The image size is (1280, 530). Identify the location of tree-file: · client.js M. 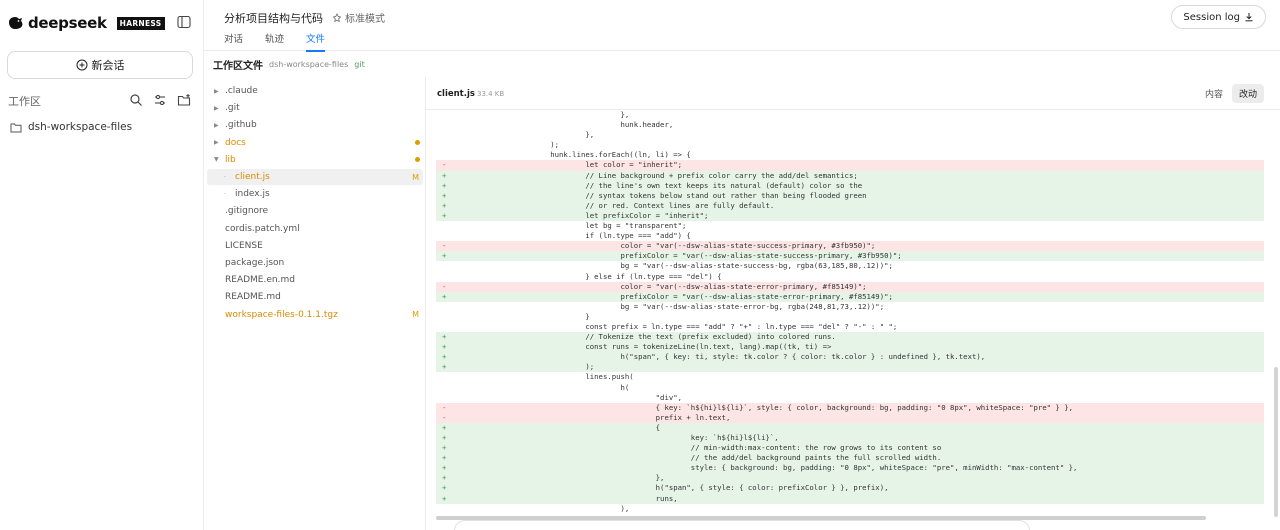
(315, 177).